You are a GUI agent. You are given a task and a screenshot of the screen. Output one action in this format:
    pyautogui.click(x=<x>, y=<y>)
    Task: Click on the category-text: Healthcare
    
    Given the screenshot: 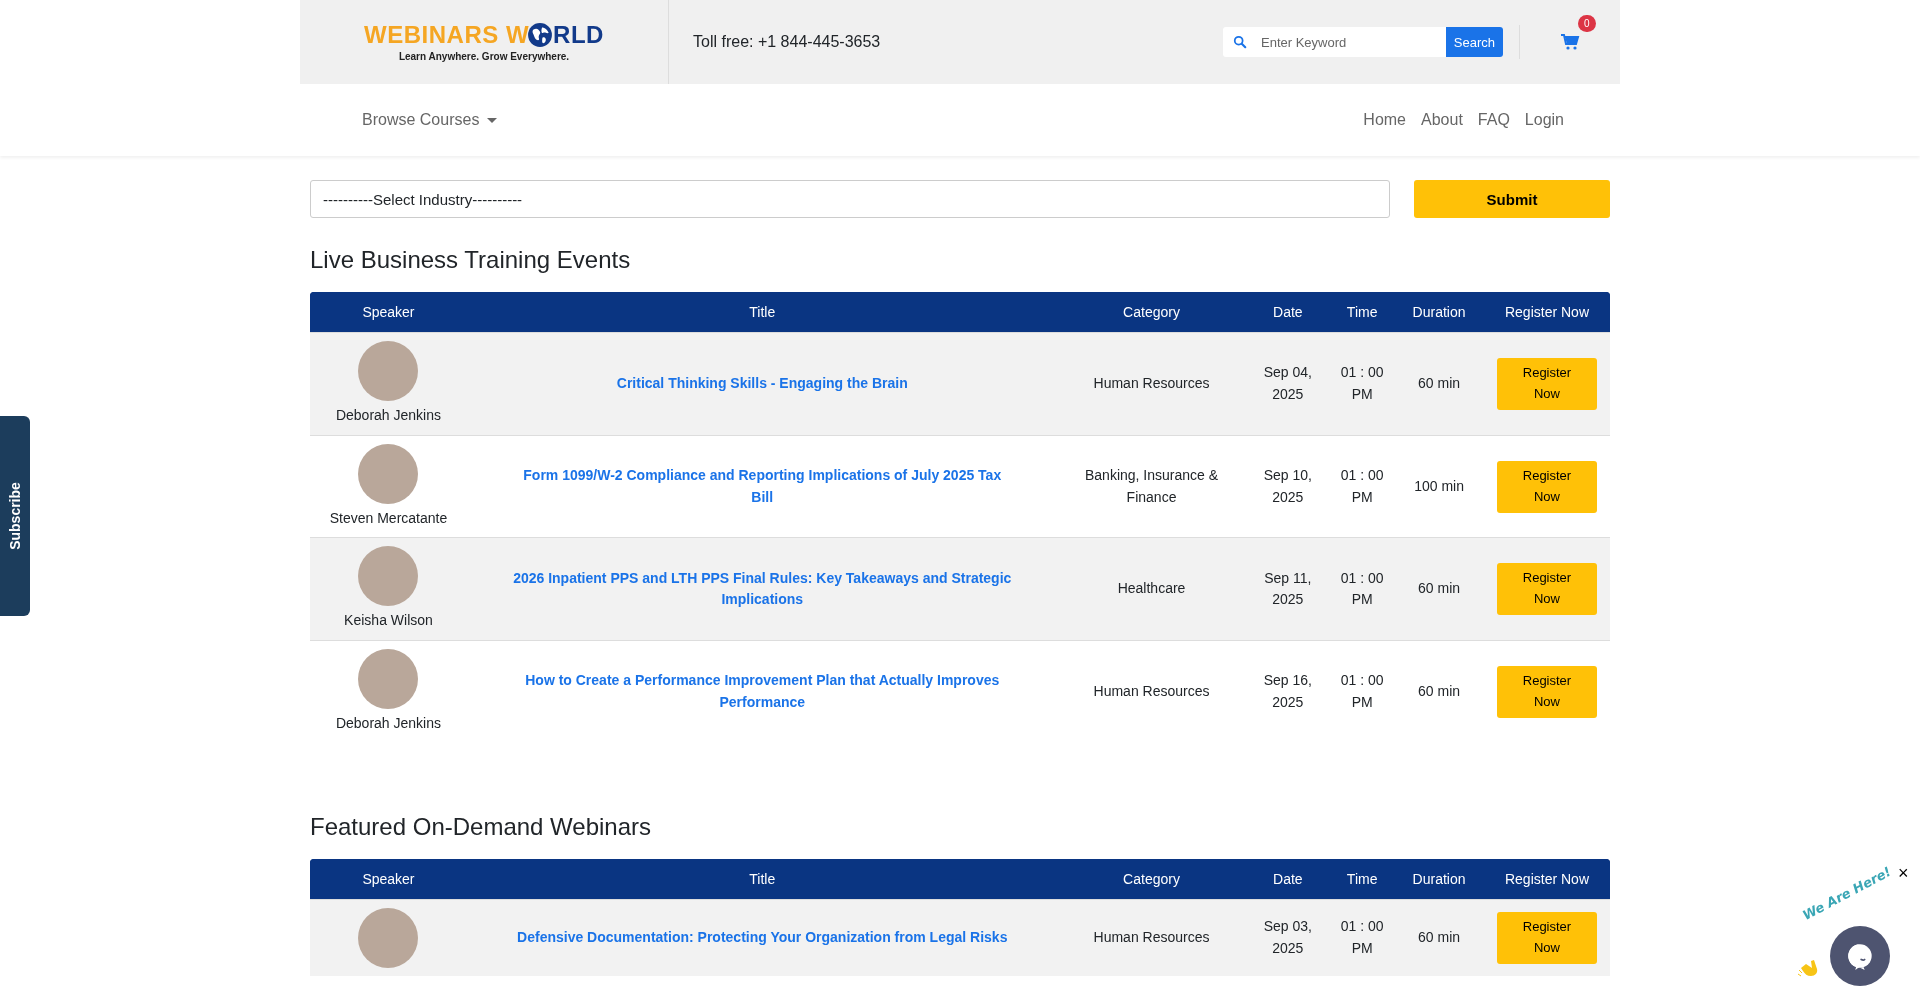 What is the action you would take?
    pyautogui.click(x=1151, y=588)
    